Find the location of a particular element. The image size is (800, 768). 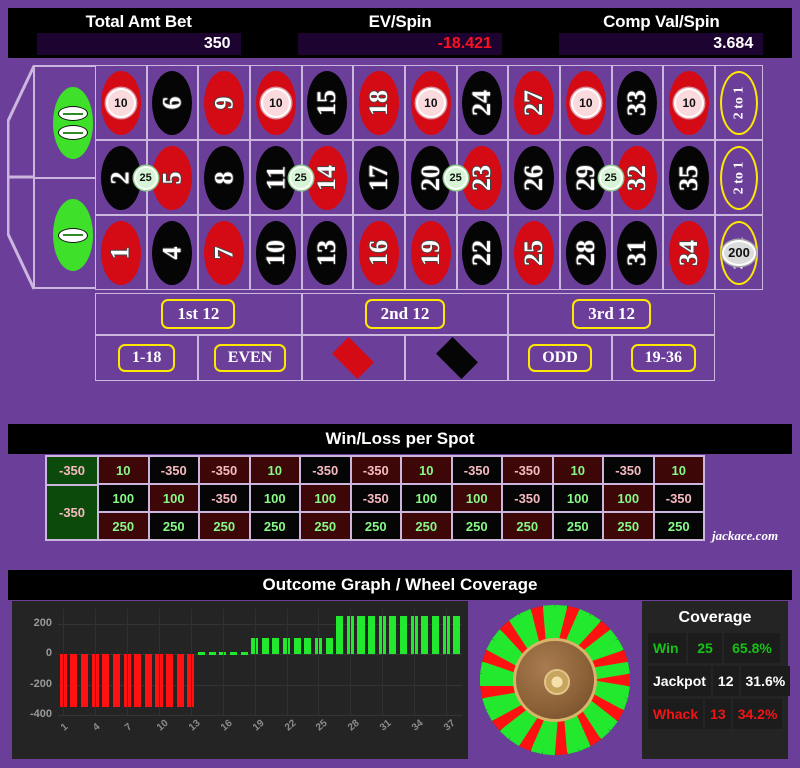

zero-glyph-icon is located at coordinates (73, 113).